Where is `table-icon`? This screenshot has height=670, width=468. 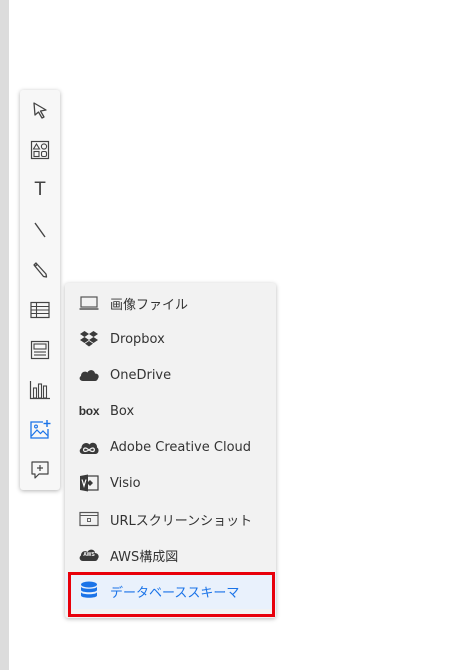 table-icon is located at coordinates (40, 310).